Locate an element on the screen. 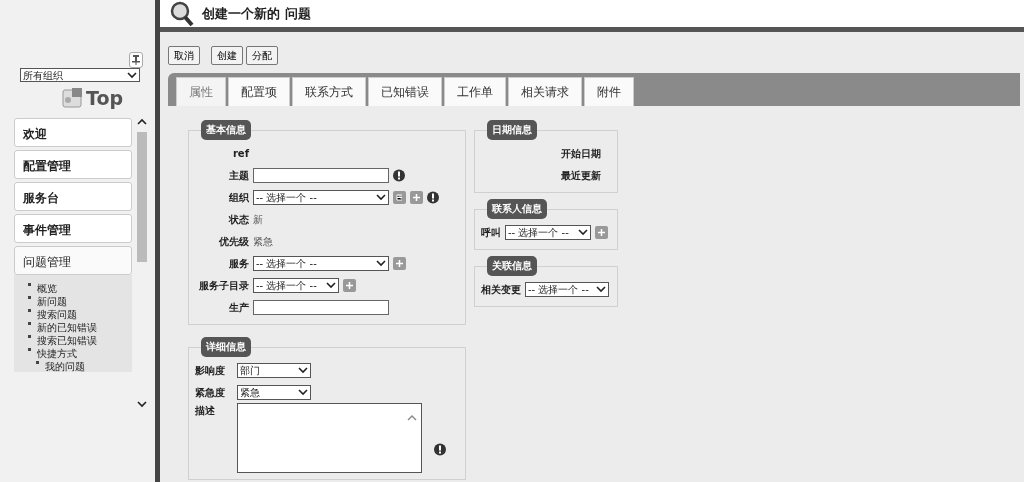 The image size is (1024, 482). field-value: 紧急 is located at coordinates (263, 241).